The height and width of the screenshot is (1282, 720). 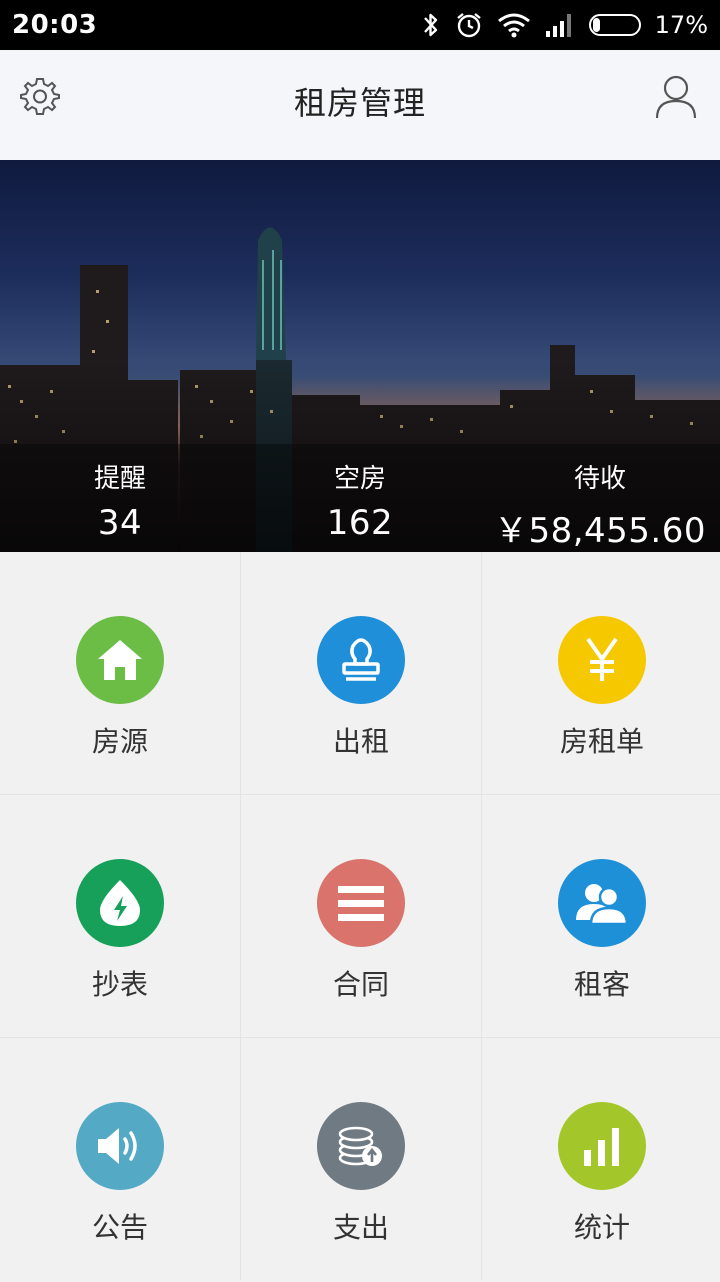 I want to click on page-title: 租房管理, so click(x=359, y=103).